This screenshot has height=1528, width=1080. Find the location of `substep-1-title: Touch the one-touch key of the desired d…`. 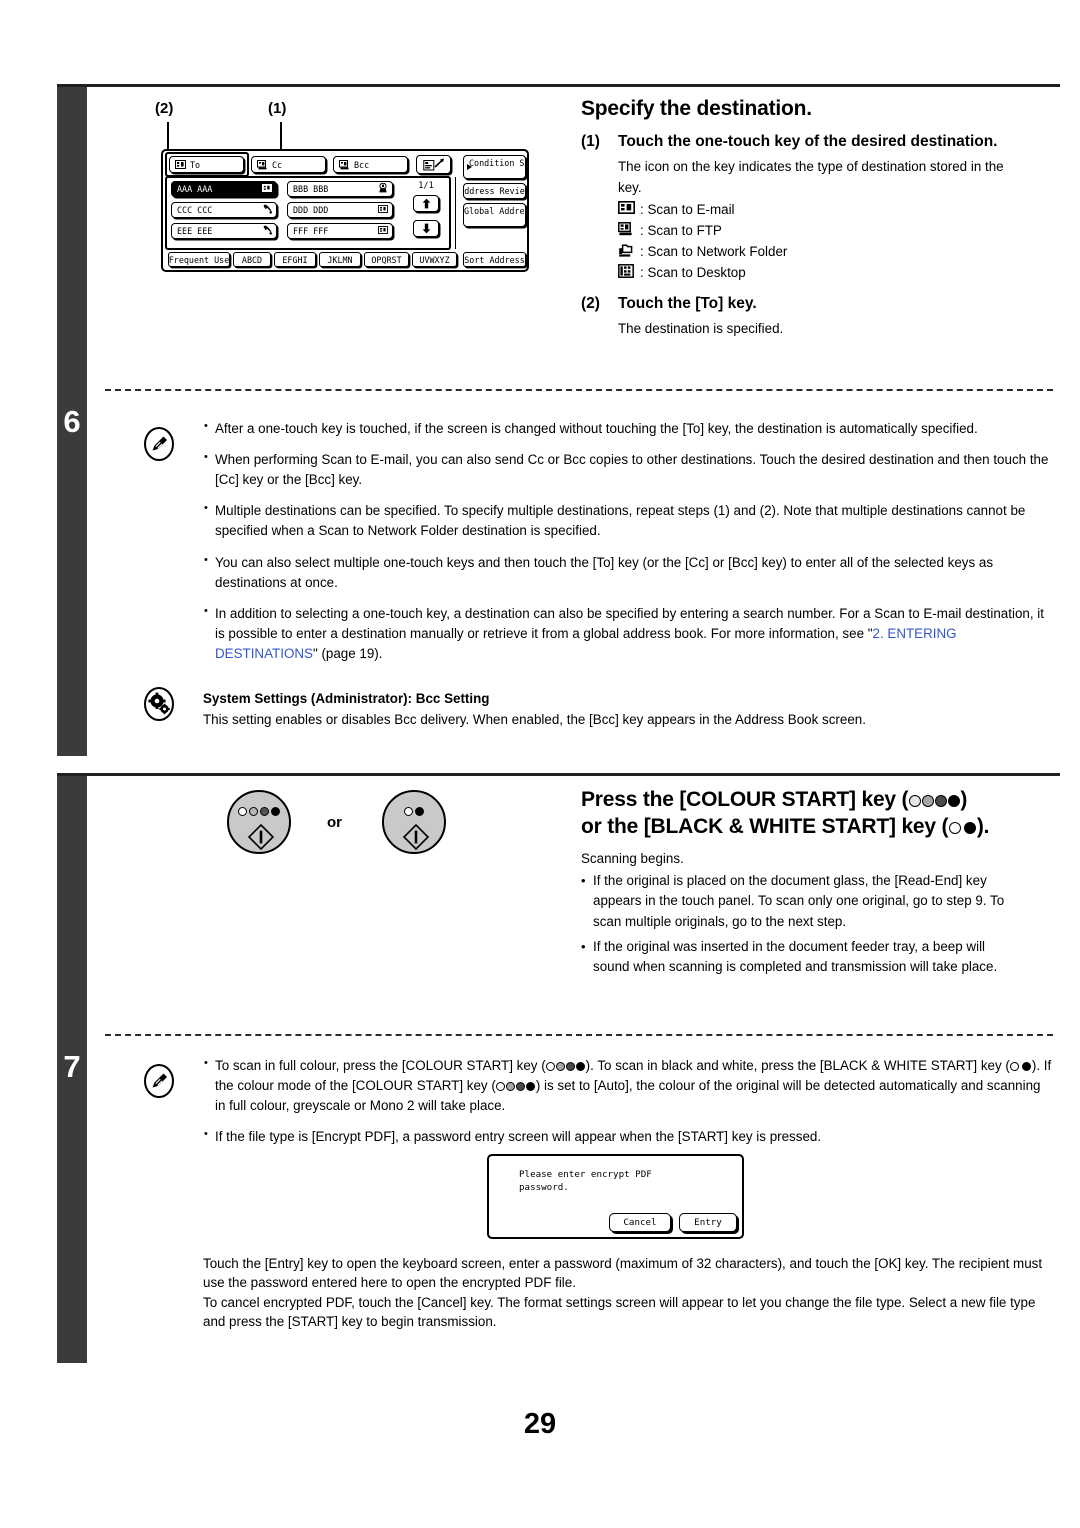

substep-1-title: Touch the one-touch key of the desired d… is located at coordinates (808, 141).